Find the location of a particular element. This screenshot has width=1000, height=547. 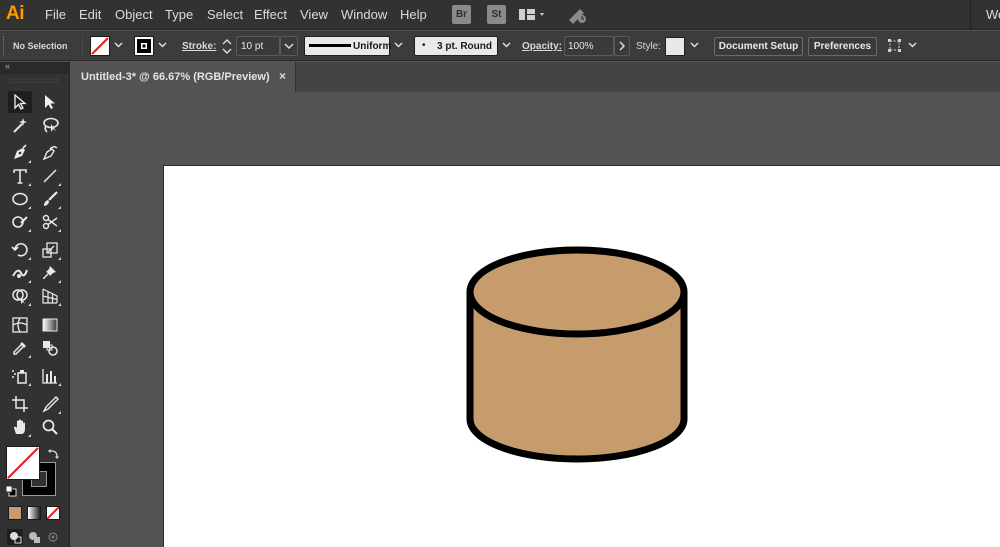

menu-object: Object is located at coordinates (134, 14).